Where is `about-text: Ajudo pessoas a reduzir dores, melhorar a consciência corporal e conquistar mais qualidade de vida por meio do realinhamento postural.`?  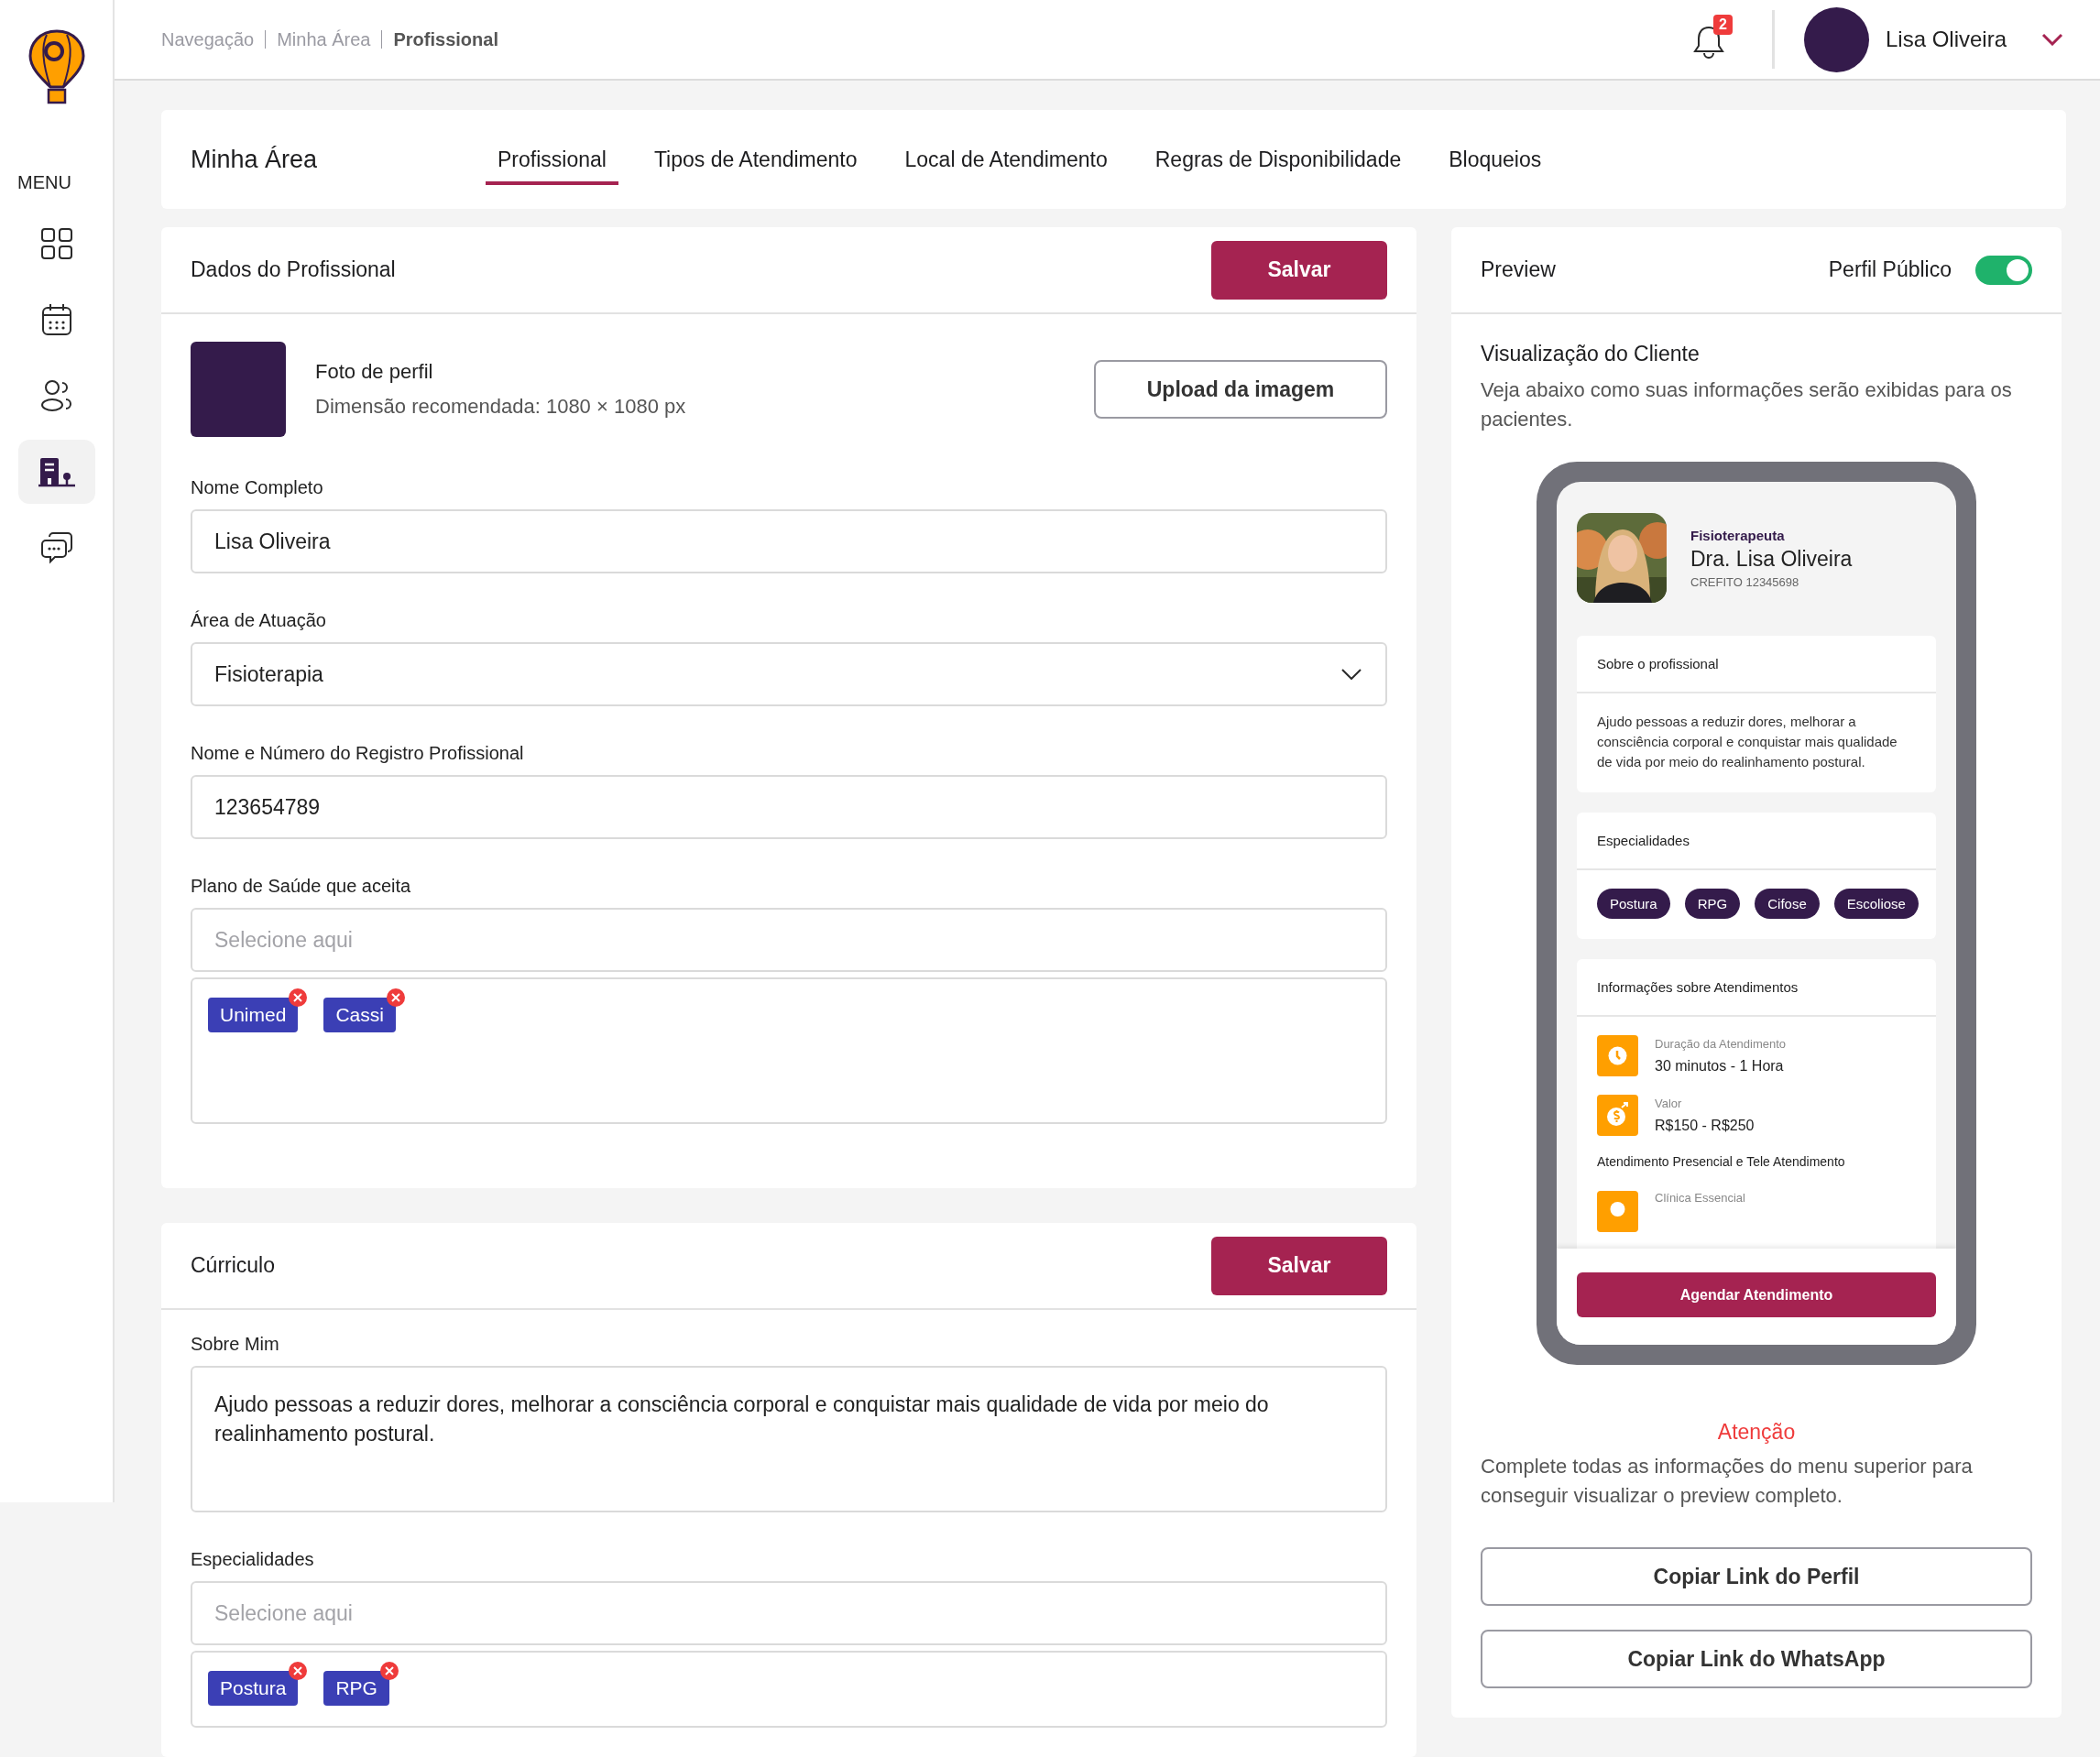 about-text: Ajudo pessoas a reduzir dores, melhorar a consciência corporal e conquistar mais qualidade de vida por meio do realinhamento postural. is located at coordinates (1747, 742).